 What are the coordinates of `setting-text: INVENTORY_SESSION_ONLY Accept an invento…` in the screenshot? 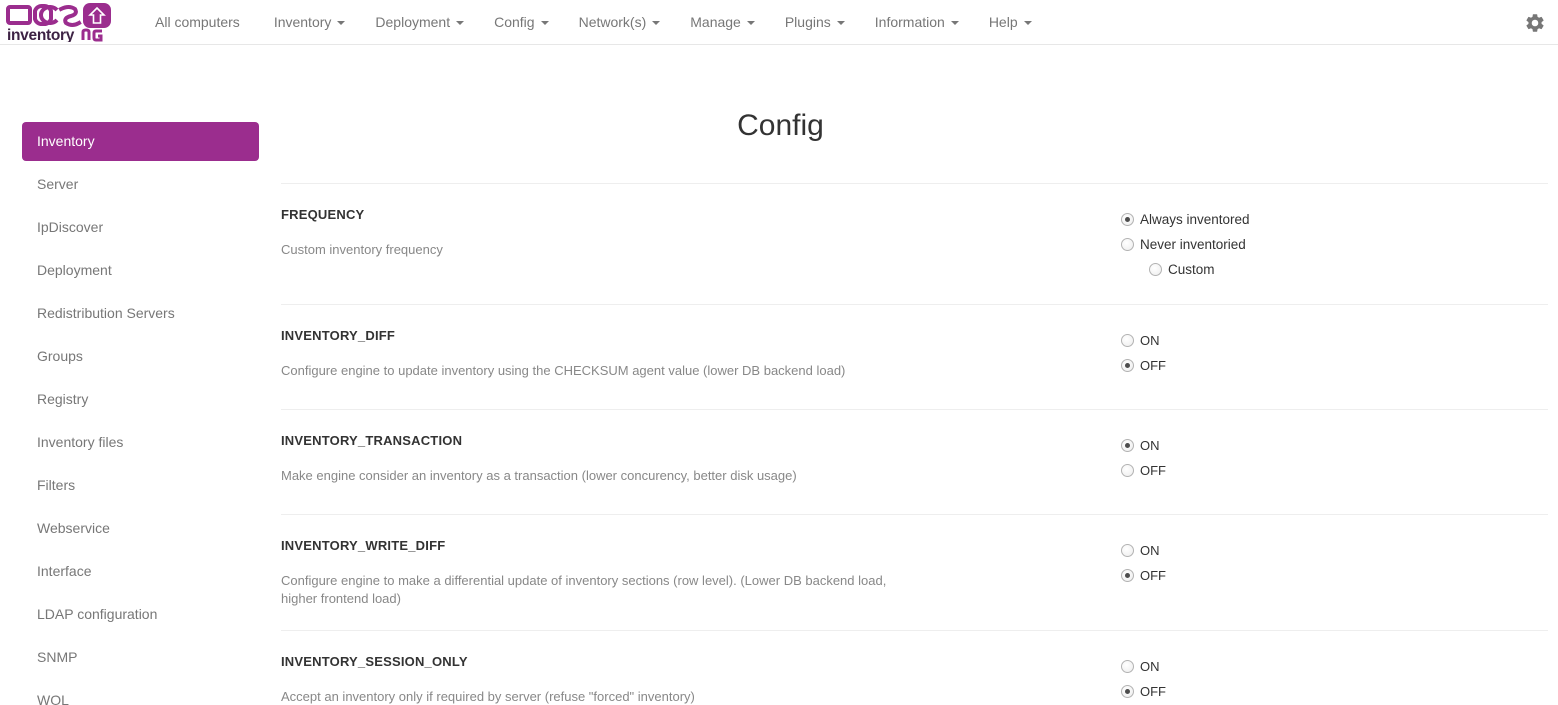 It's located at (701, 679).